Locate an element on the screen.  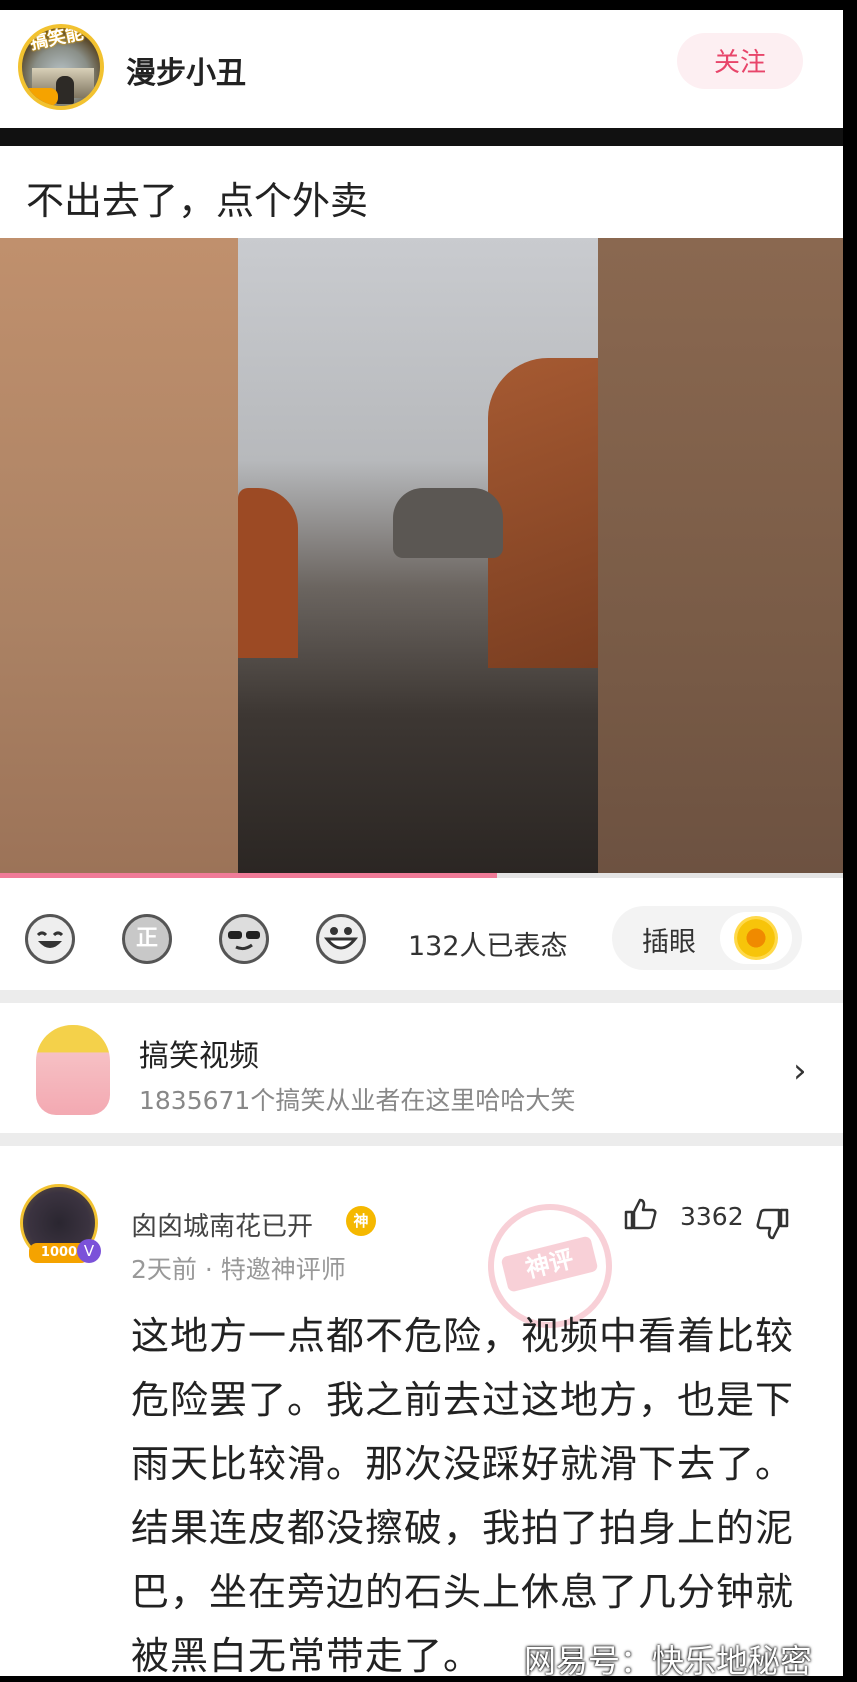
thumbs-down-icon is located at coordinates (773, 1220).